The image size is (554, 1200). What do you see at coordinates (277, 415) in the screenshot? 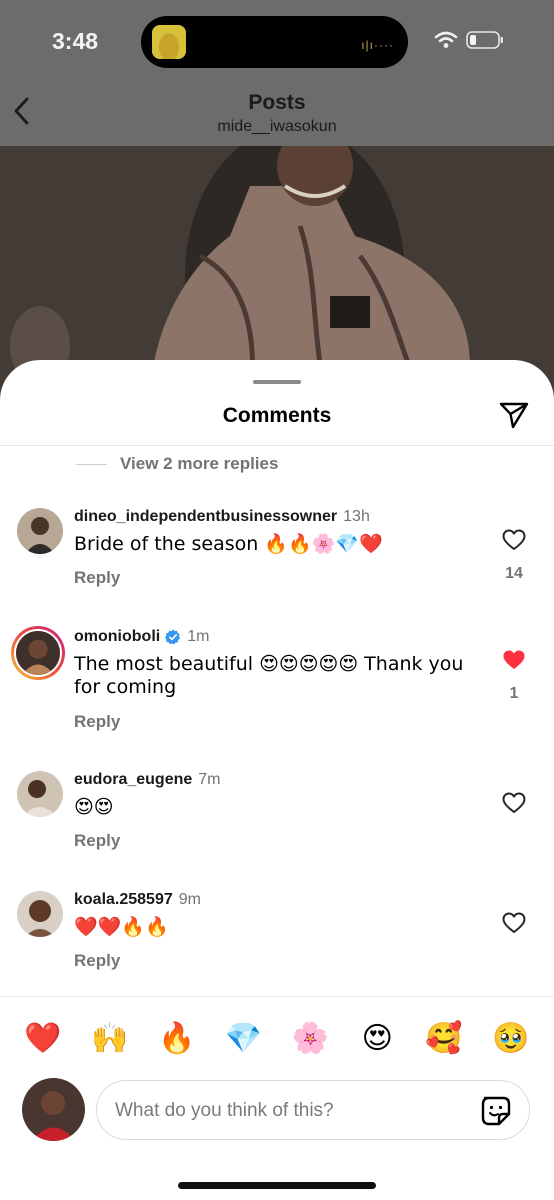
I see `sheet-title: Comments` at bounding box center [277, 415].